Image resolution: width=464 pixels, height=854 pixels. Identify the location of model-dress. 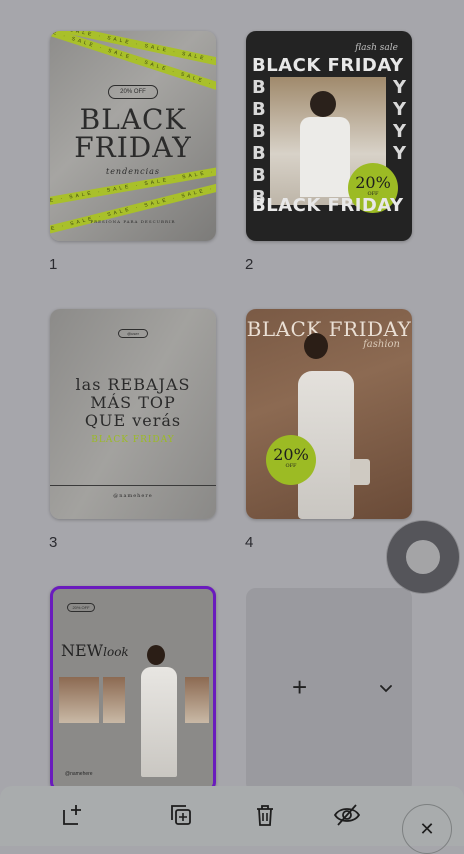
(159, 722).